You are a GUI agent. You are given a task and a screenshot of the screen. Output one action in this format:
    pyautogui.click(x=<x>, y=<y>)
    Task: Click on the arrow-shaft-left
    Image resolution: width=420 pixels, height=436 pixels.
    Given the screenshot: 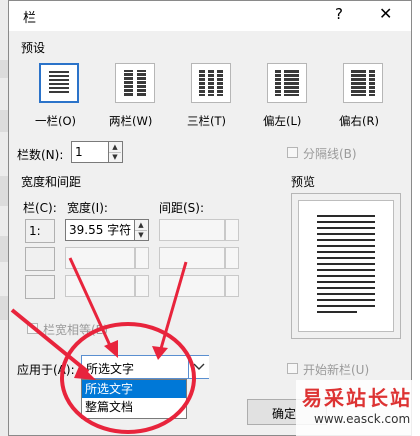 What is the action you would take?
    pyautogui.click(x=91, y=304)
    